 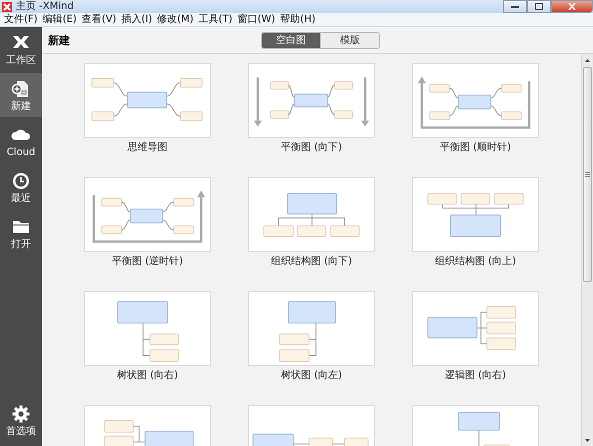 I want to click on down-arrow-icon, so click(x=587, y=440).